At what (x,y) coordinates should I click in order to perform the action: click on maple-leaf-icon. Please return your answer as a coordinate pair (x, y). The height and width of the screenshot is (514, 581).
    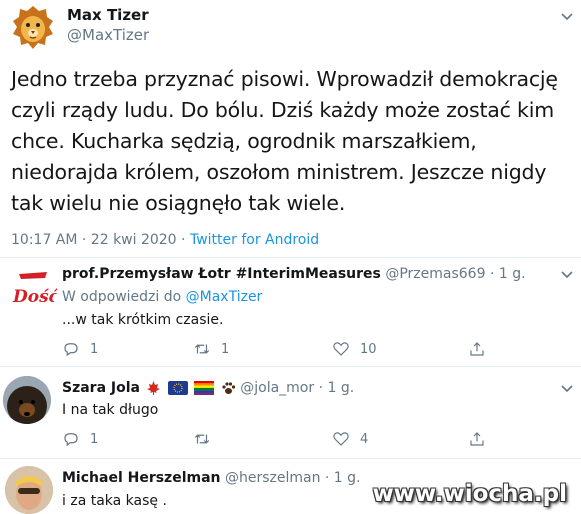
    Looking at the image, I should click on (154, 388).